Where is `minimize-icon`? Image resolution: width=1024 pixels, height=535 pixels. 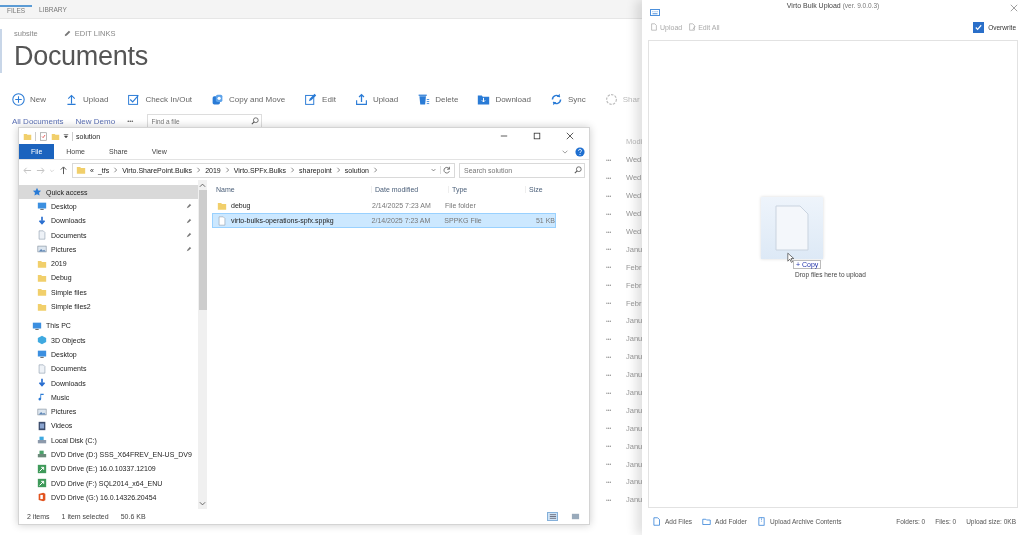 minimize-icon is located at coordinates (504, 136).